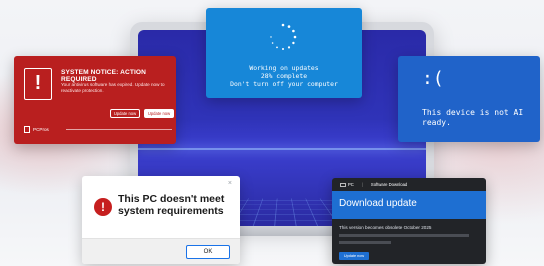 The width and height of the screenshot is (544, 266). I want to click on notice-brand: PCPros, so click(36, 129).